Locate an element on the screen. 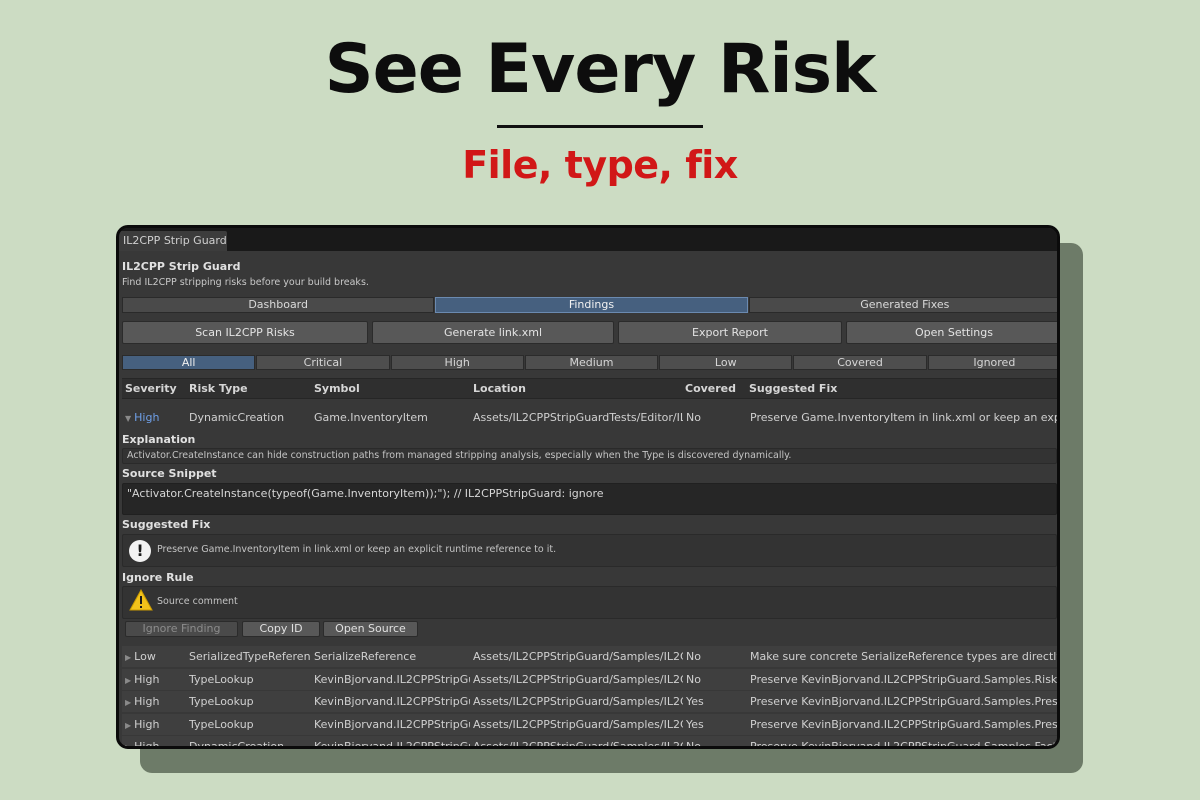  severity-cell: ▶ Low is located at coordinates (155, 657).